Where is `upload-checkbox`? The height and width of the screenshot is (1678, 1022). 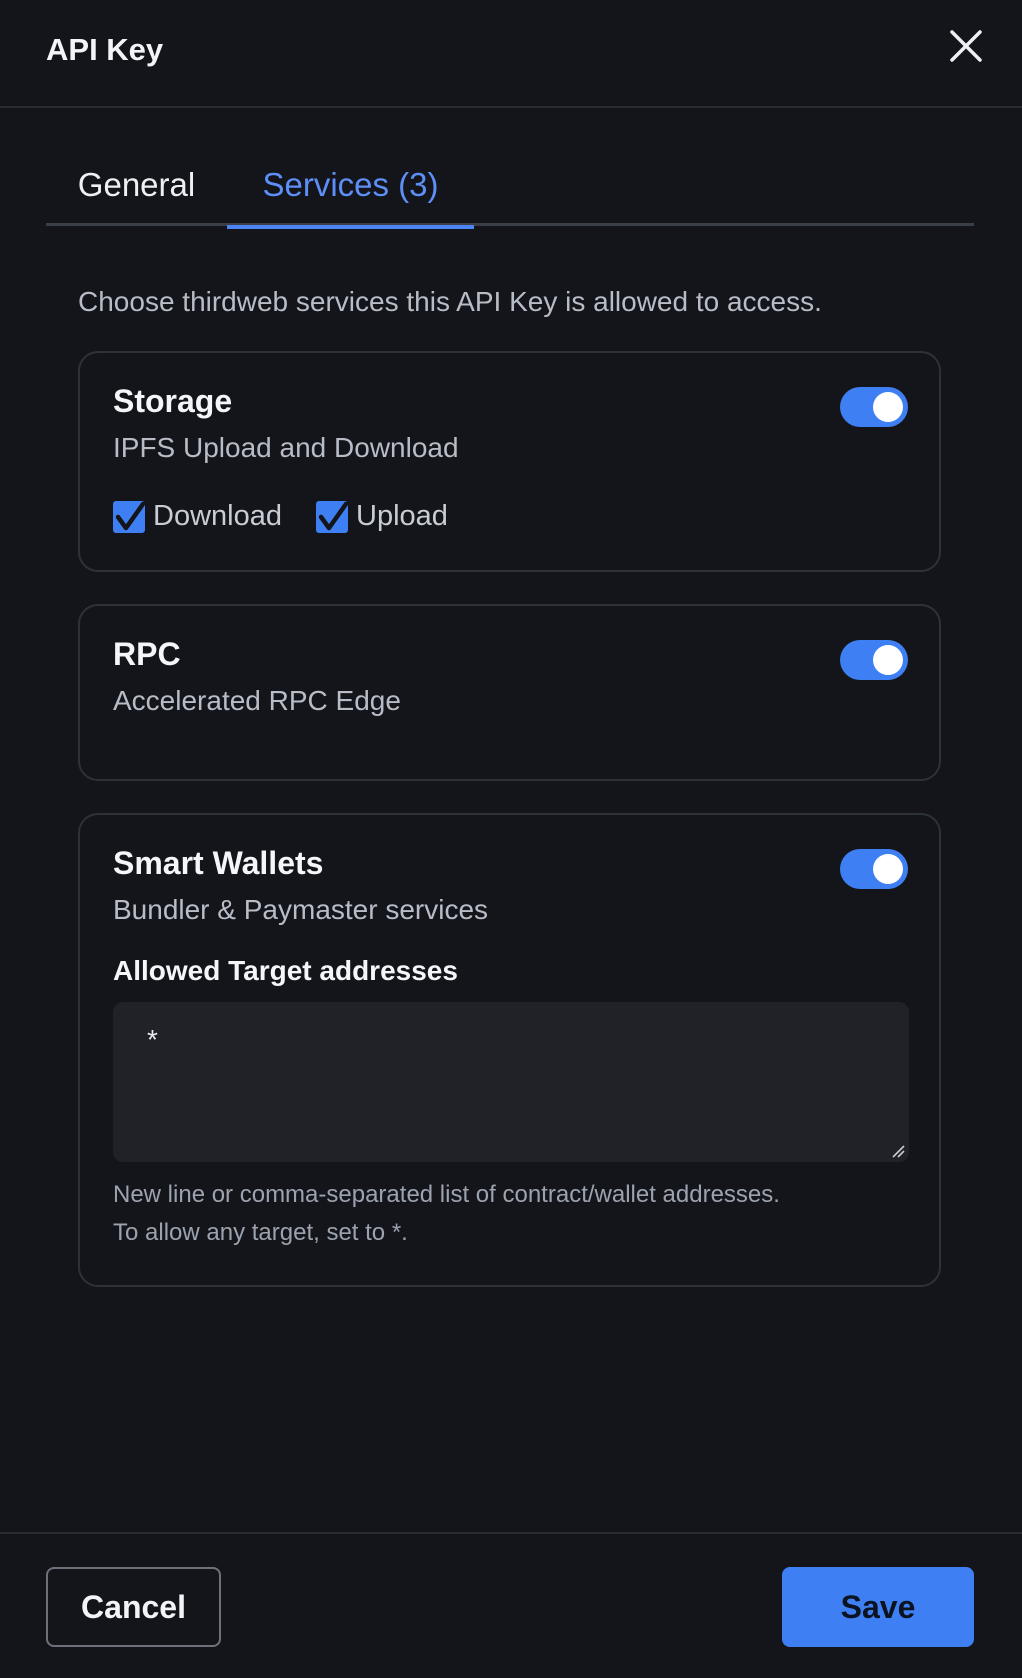 upload-checkbox is located at coordinates (332, 516).